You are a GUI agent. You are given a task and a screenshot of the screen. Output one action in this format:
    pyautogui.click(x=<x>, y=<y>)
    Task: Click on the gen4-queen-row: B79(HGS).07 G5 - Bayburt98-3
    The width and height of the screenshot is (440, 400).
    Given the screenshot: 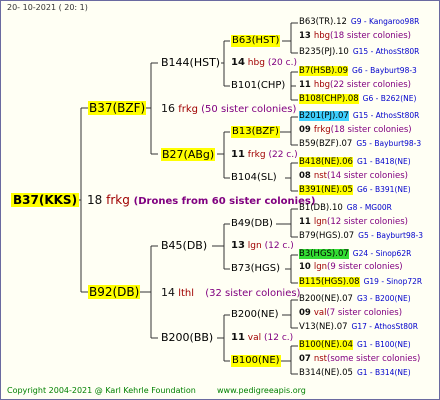 What is the action you would take?
    pyautogui.click(x=361, y=236)
    